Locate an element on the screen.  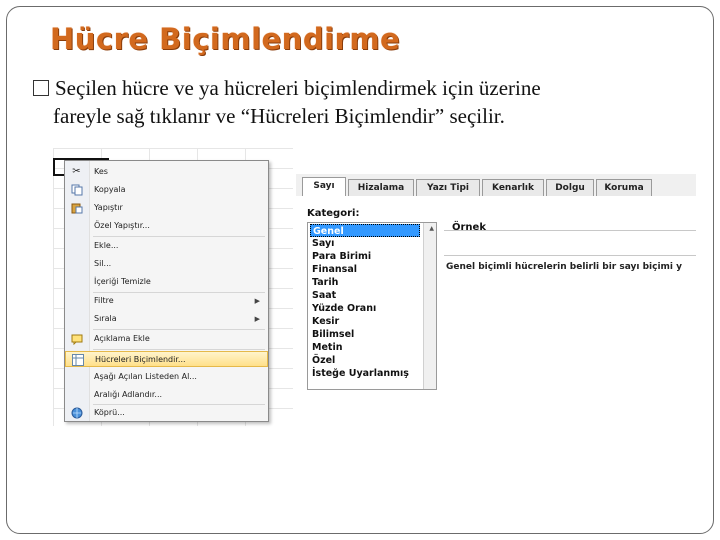
category-label: Kategori: is located at coordinates (333, 213).